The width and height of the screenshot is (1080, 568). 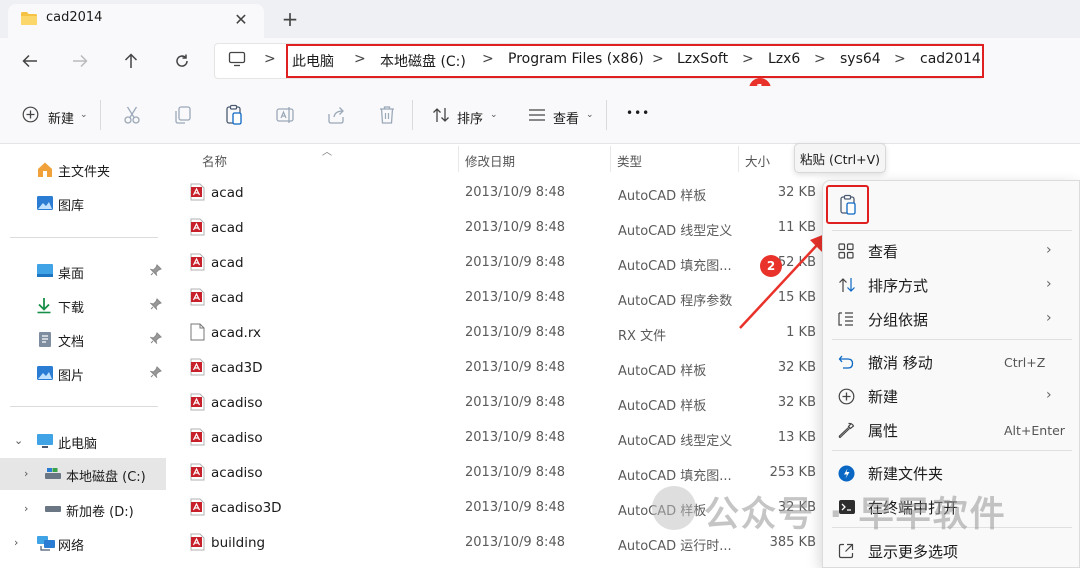 I want to click on documents-icon, so click(x=45, y=339).